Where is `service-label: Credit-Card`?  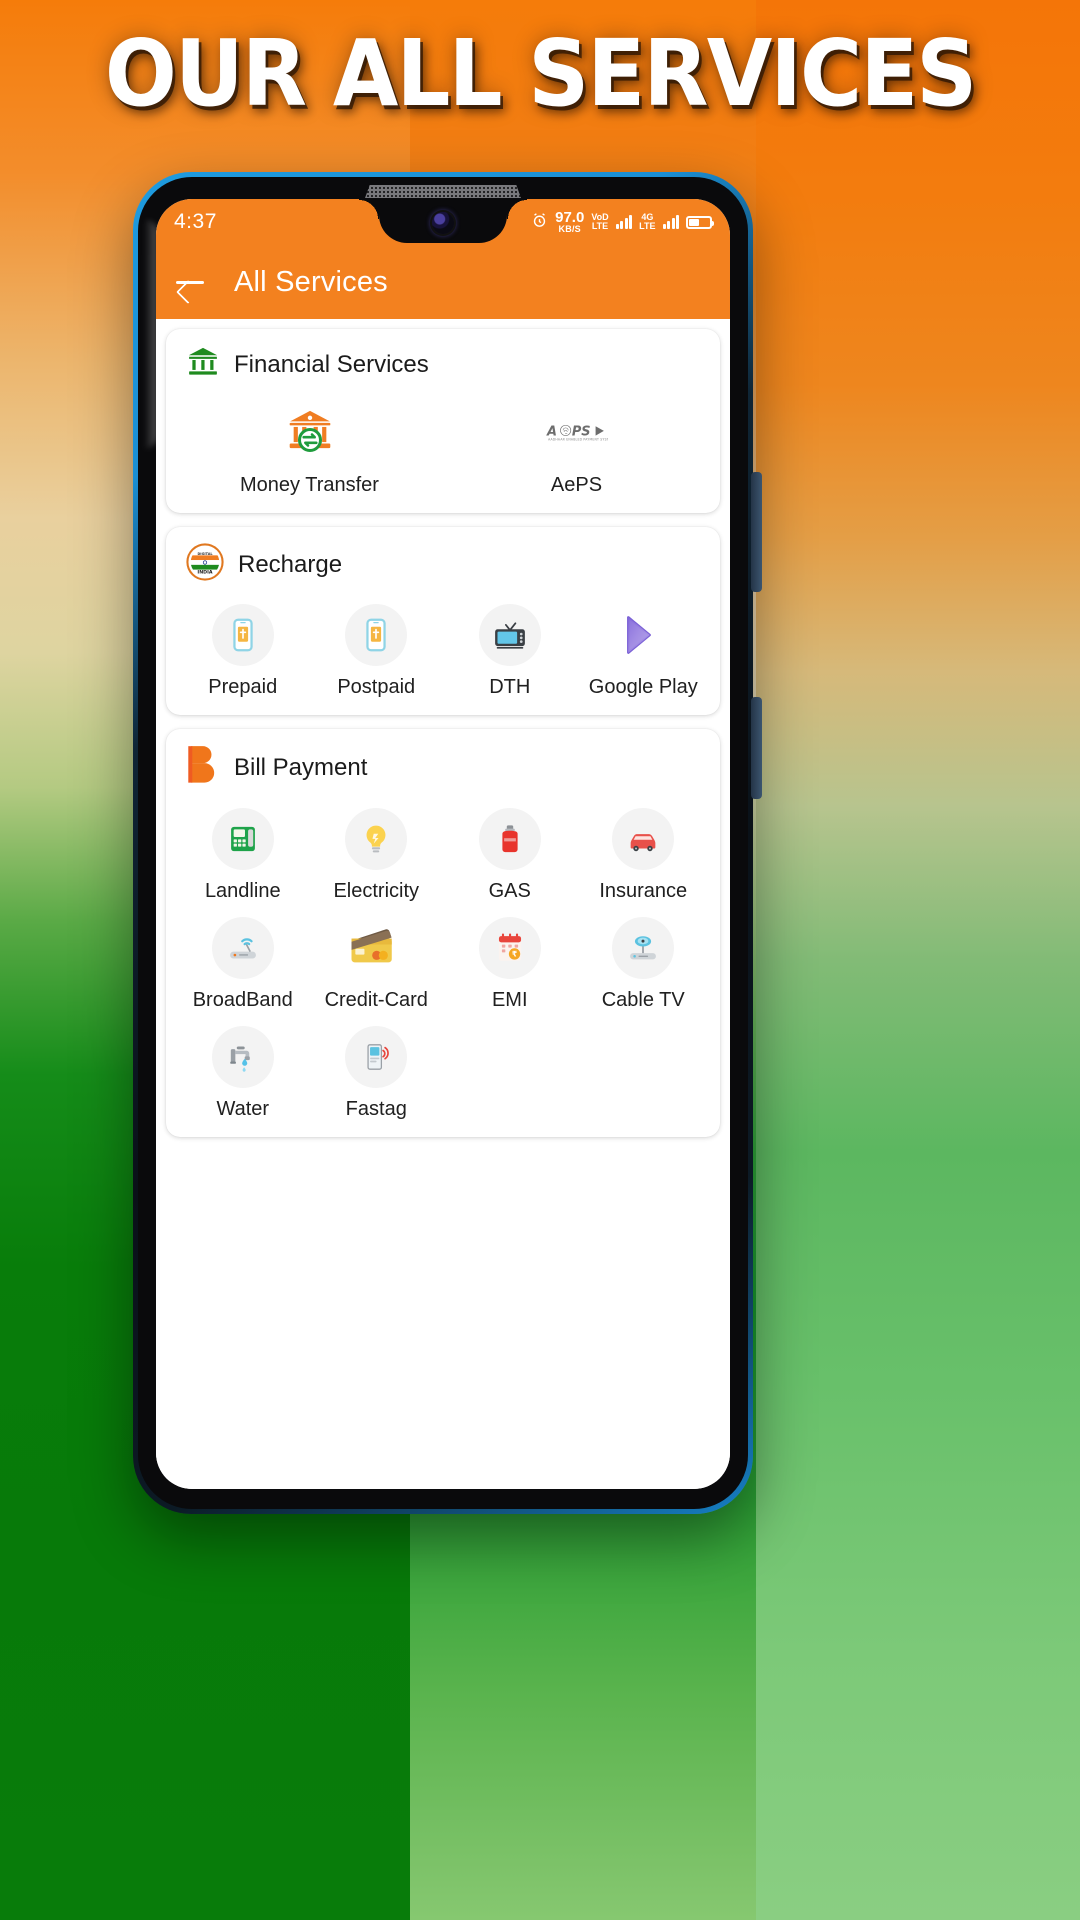
service-label: Credit-Card is located at coordinates (376, 1000).